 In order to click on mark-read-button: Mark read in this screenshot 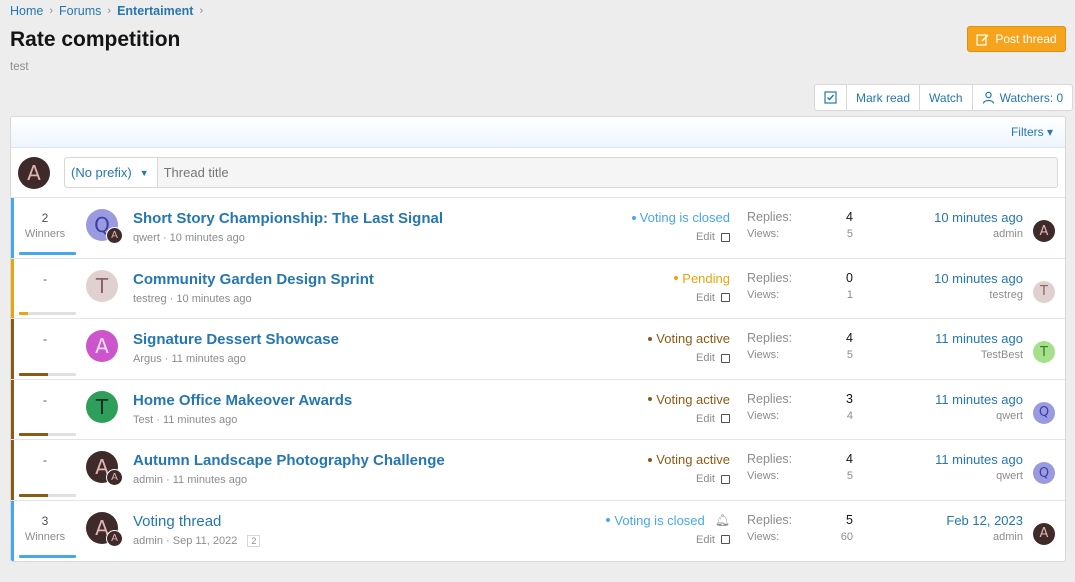, I will do `click(882, 97)`.